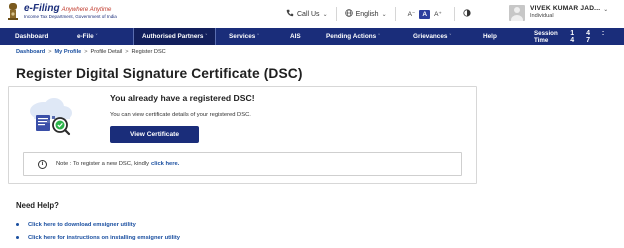  What do you see at coordinates (467, 14) in the screenshot?
I see `contrast-toggle-icon` at bounding box center [467, 14].